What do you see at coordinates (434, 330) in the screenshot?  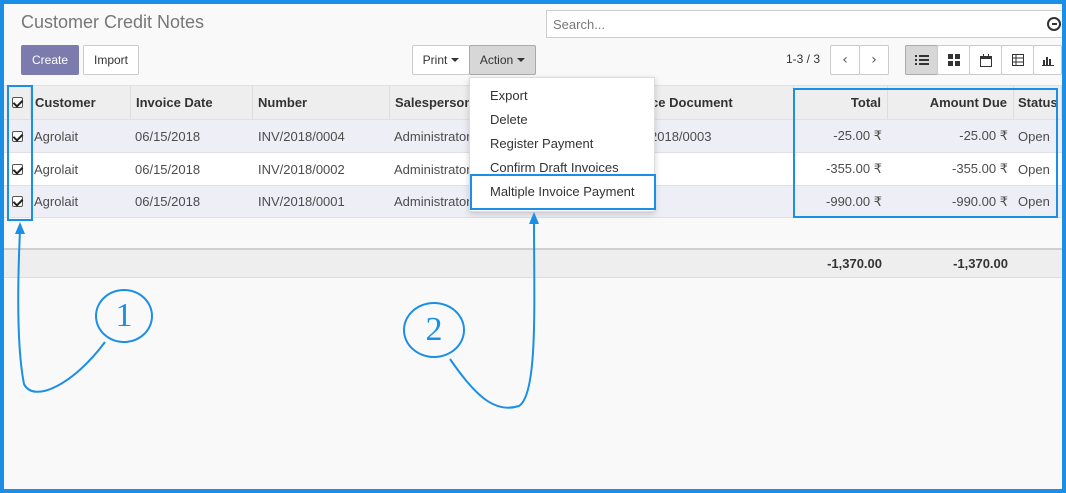 I see `annotation-circle-2: 2` at bounding box center [434, 330].